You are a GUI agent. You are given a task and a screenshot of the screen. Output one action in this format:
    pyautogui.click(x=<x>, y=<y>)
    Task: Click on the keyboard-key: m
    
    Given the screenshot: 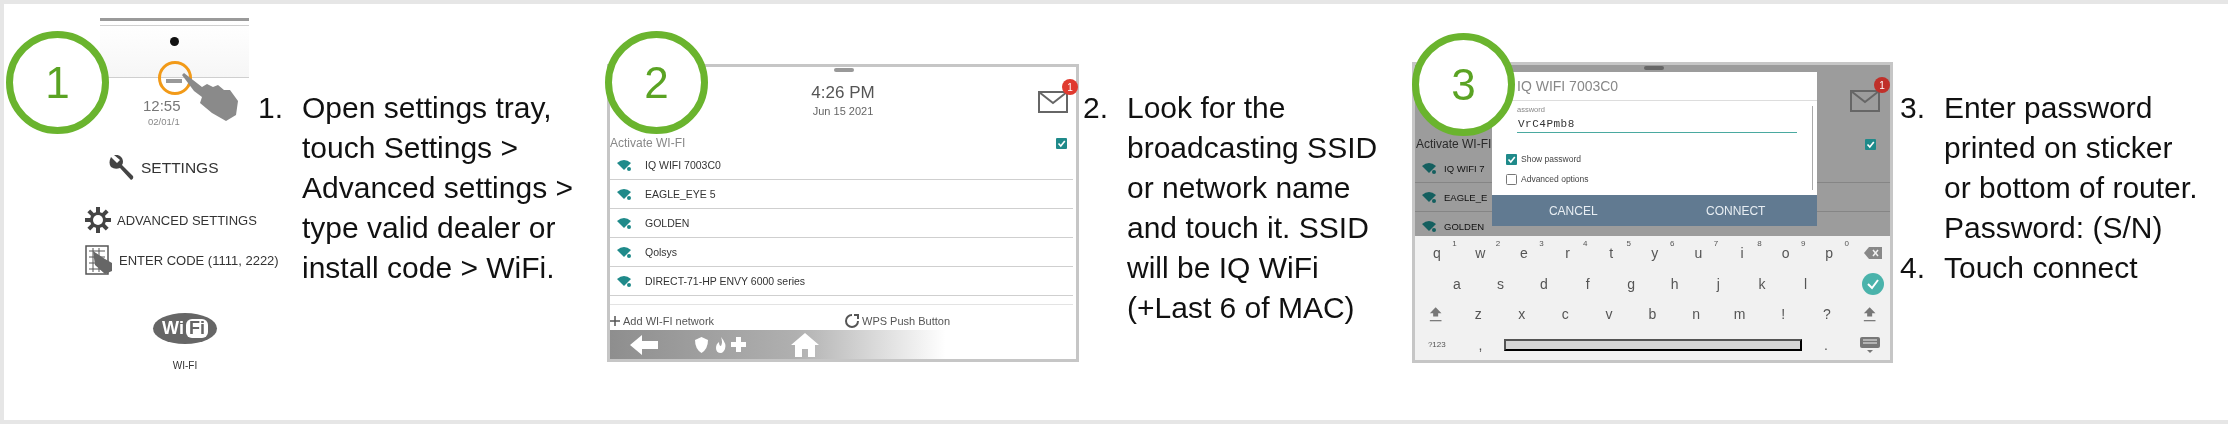 What is the action you would take?
    pyautogui.click(x=1739, y=314)
    